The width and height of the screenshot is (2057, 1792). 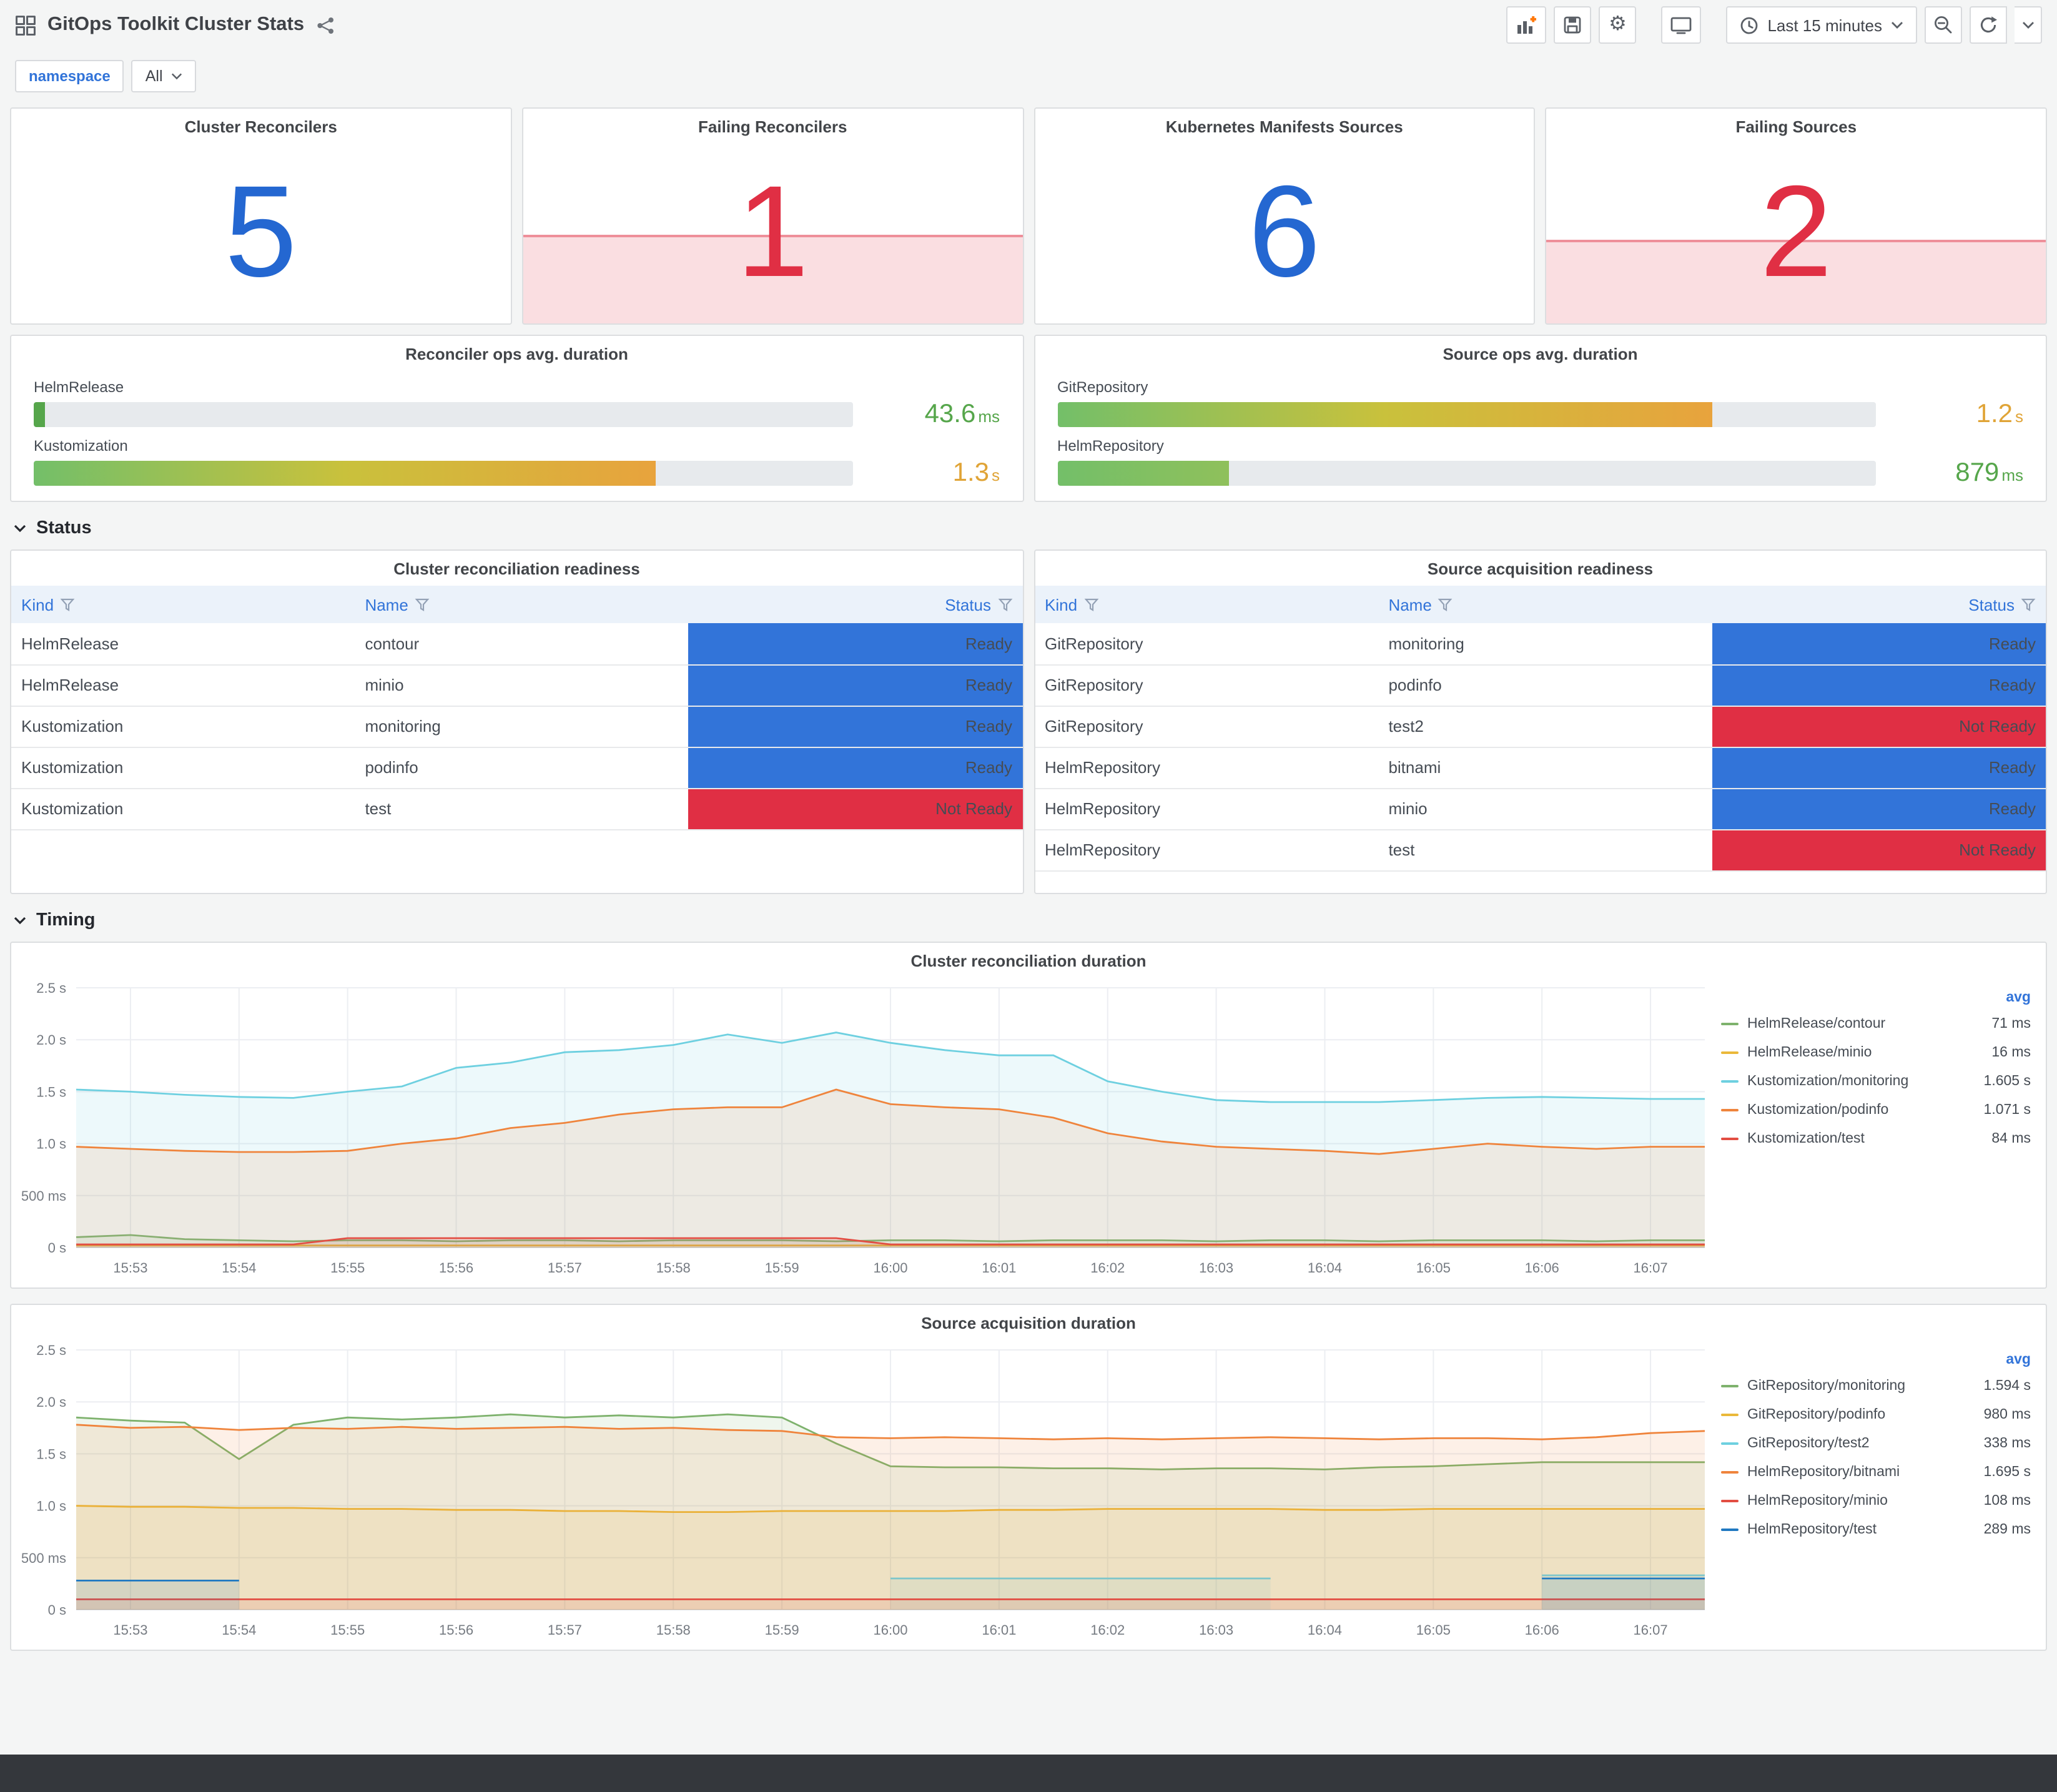 I want to click on bar-gauge-row: HelmRelease 43.6 ms, so click(x=517, y=404).